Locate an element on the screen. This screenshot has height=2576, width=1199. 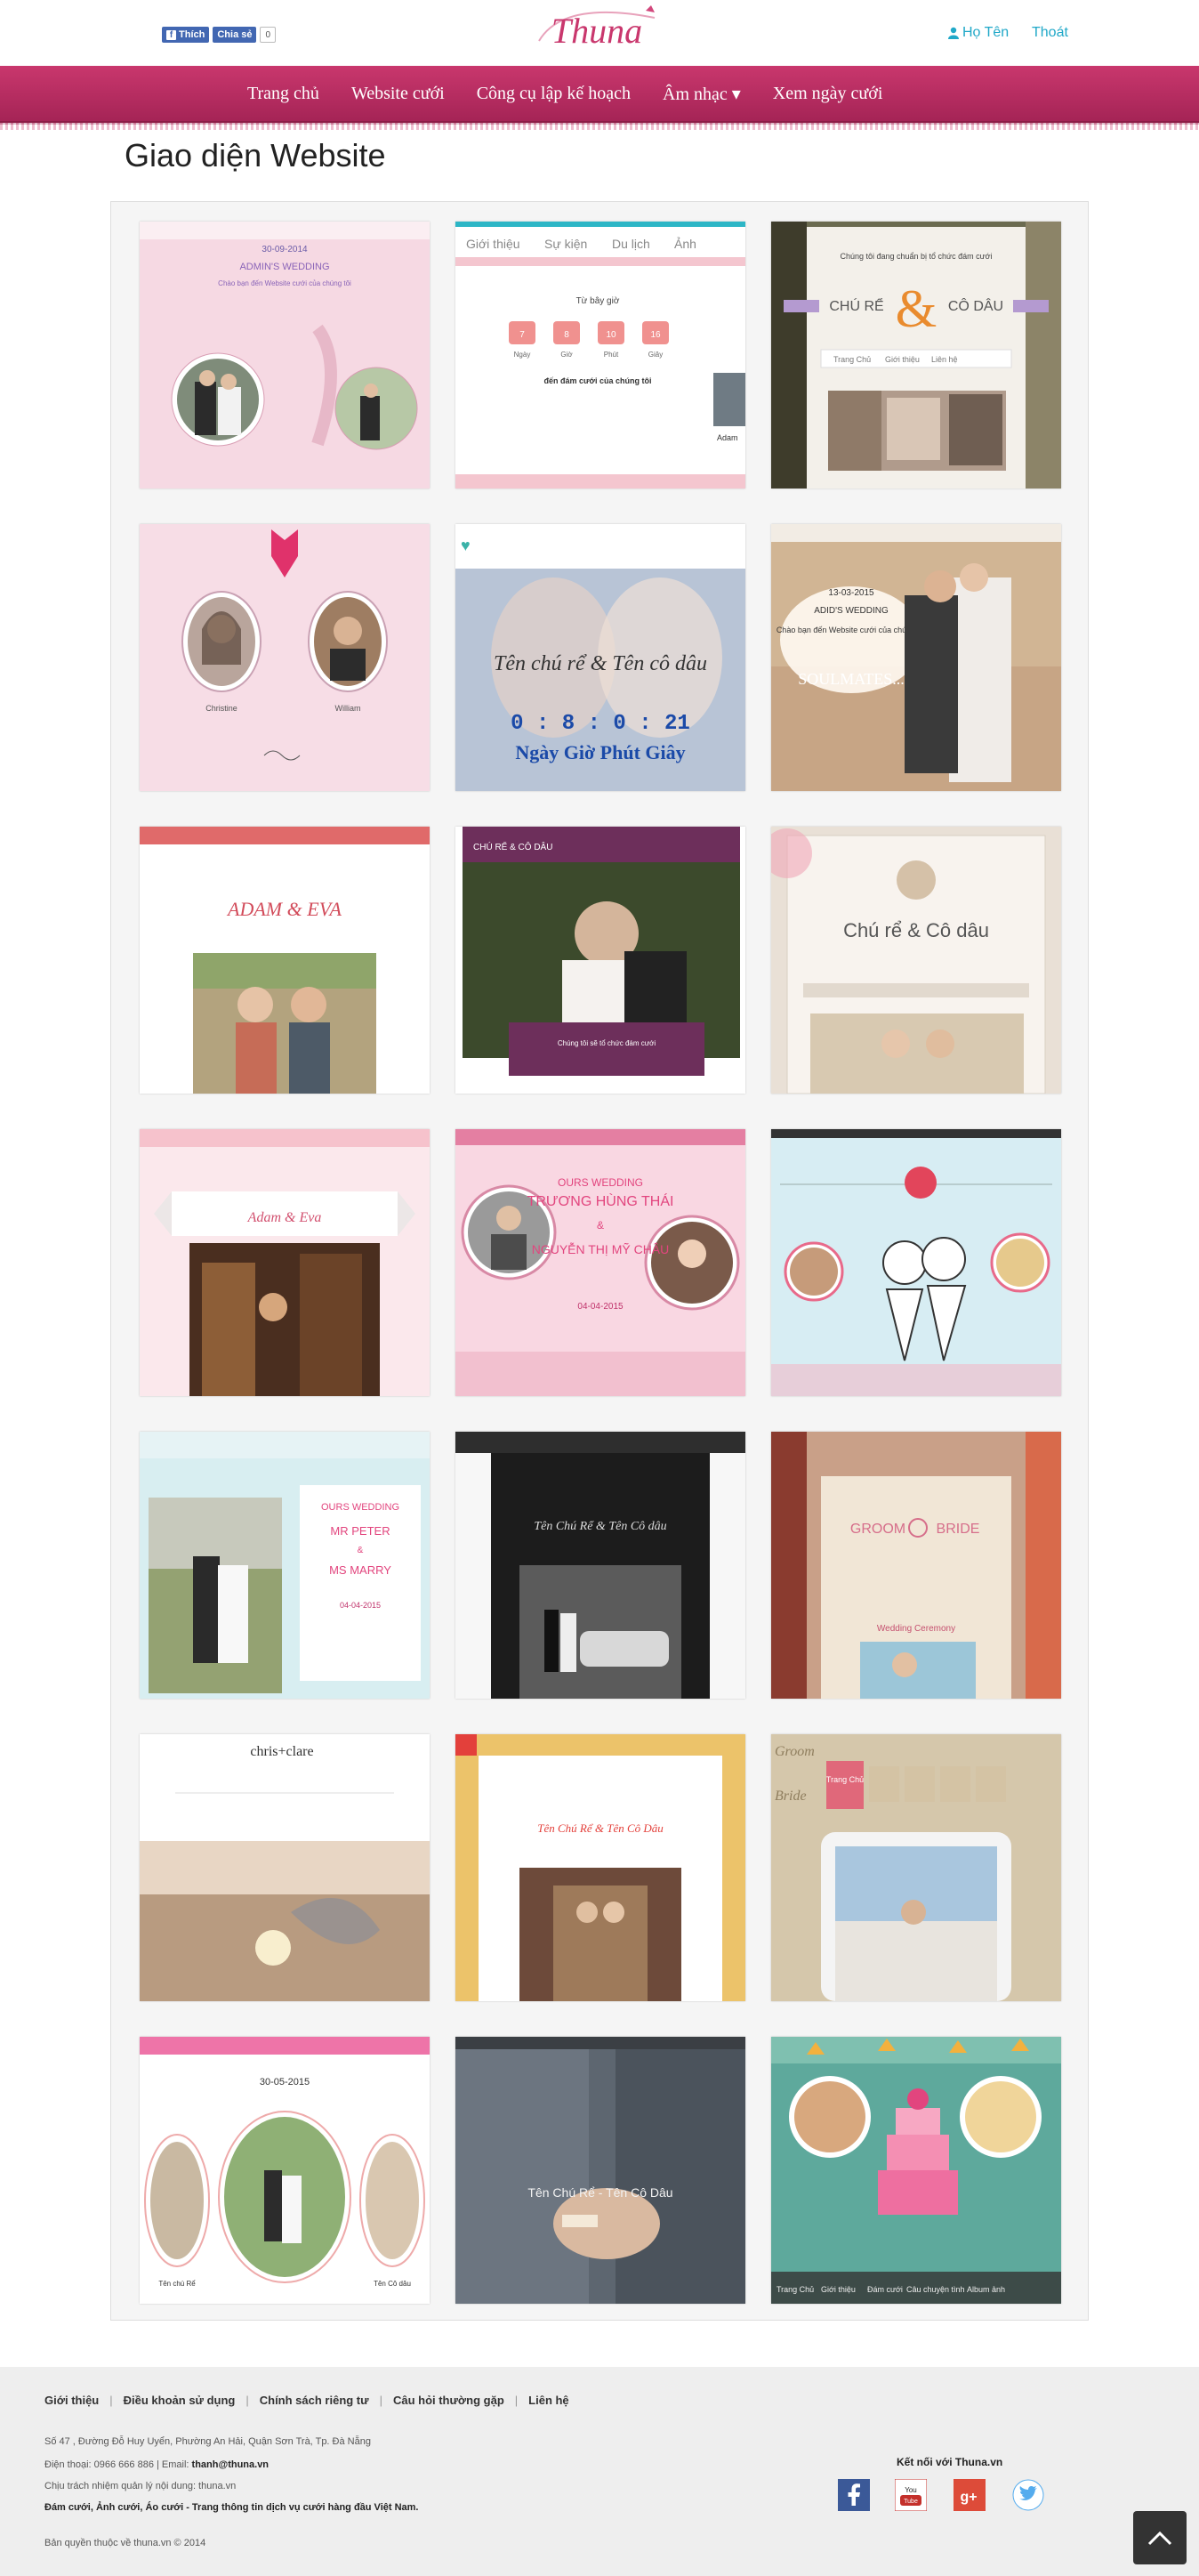
svg-text: OURS WEDDING is located at coordinates (600, 1182).